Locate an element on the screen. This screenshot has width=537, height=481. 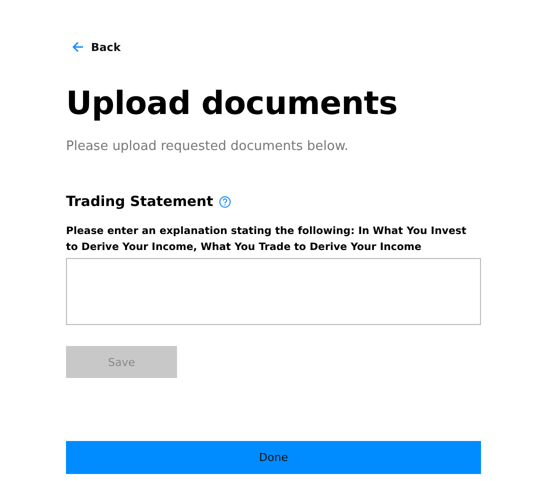
help-icon is located at coordinates (225, 202).